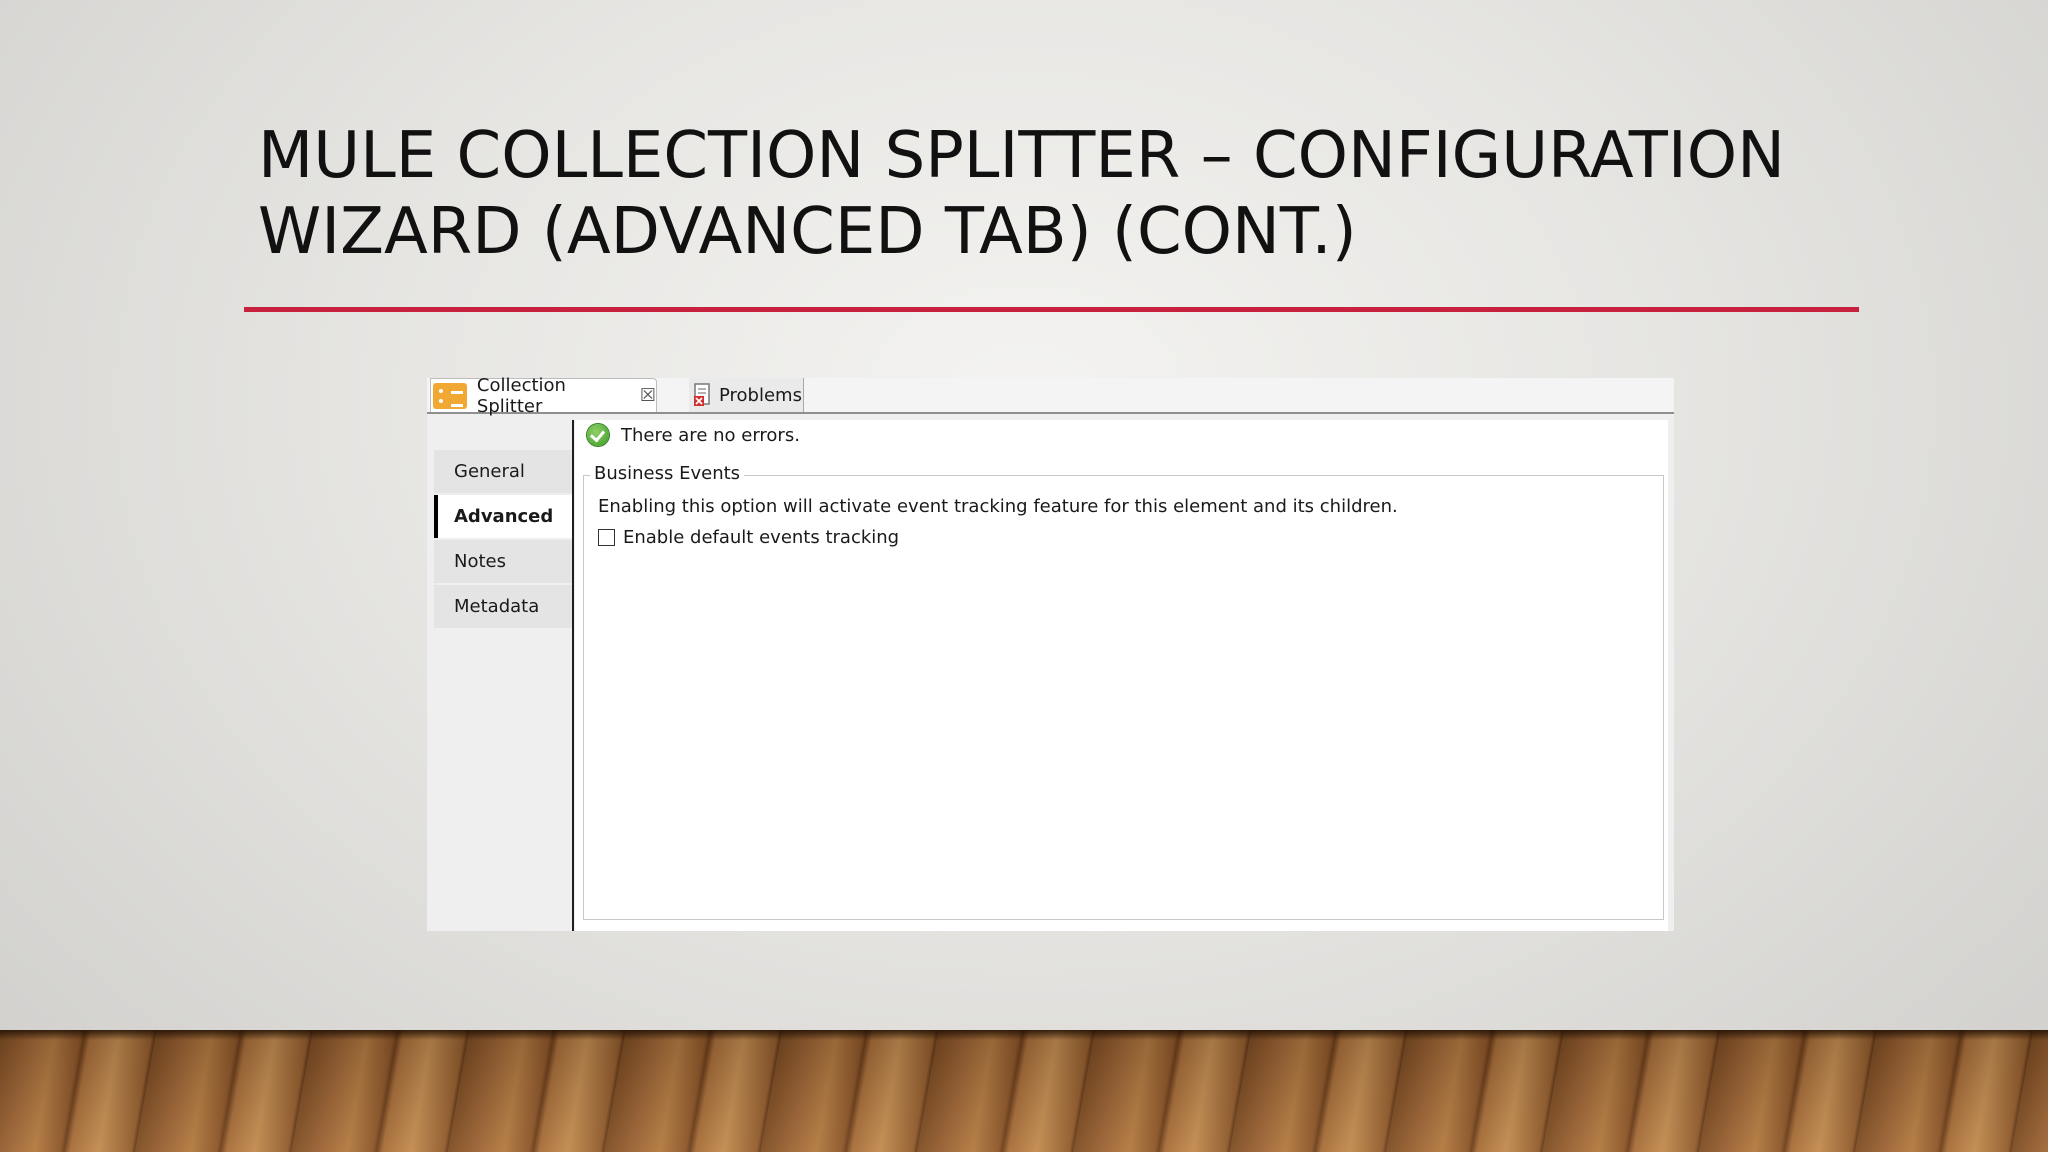 The width and height of the screenshot is (2048, 1152). What do you see at coordinates (480, 561) in the screenshot?
I see `sidebar-item-label: Notes` at bounding box center [480, 561].